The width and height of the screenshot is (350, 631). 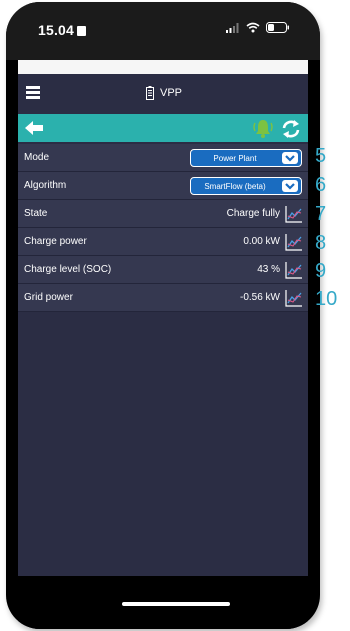 What do you see at coordinates (36, 213) in the screenshot?
I see `row-label: State` at bounding box center [36, 213].